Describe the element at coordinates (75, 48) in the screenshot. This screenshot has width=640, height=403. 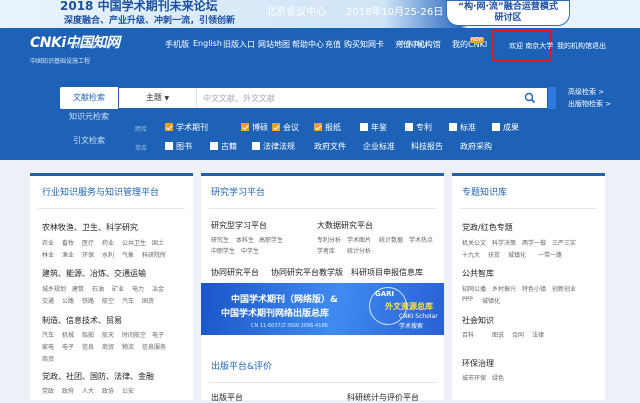
I see `cnki-logo: CNKi中国知网 www.cnki.net 中国知识基础设施工程` at that location.